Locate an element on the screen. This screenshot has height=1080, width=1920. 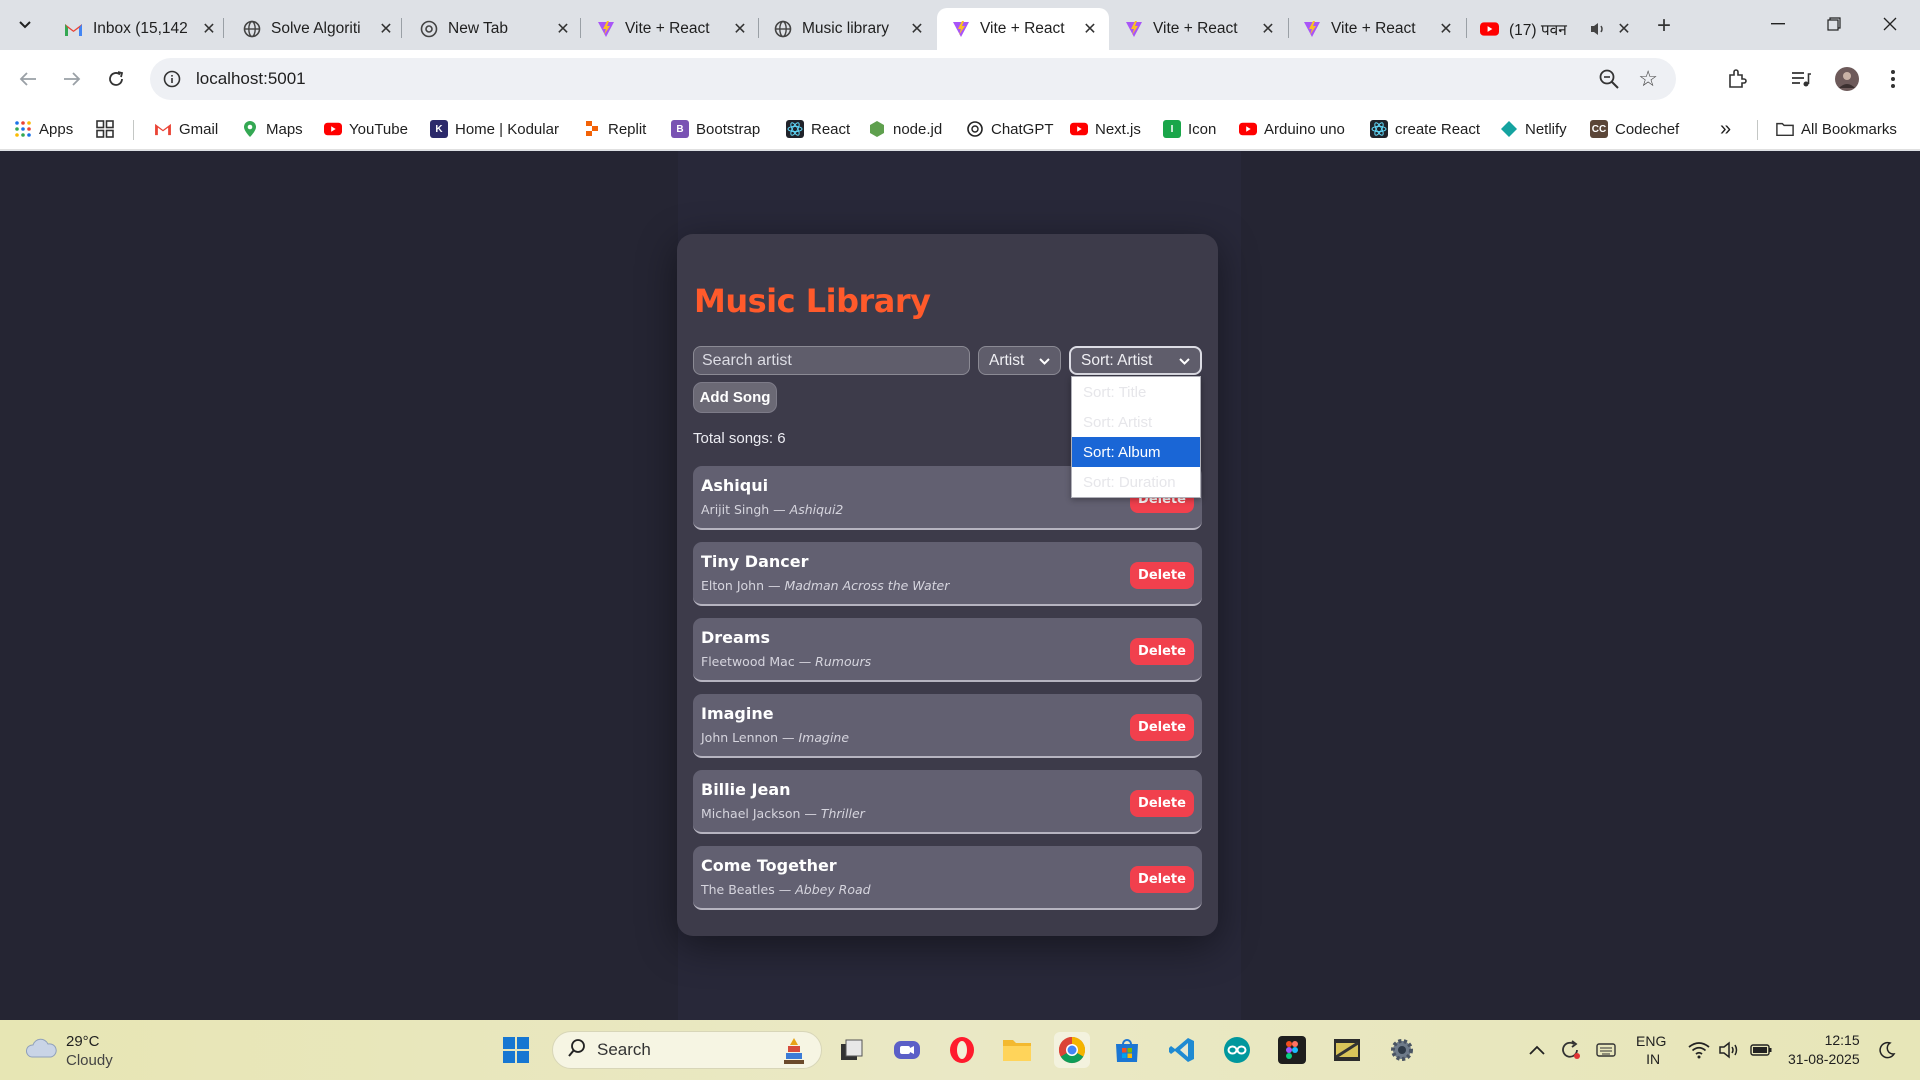
bookmark-nextjs: Next.js is located at coordinates (1105, 129).